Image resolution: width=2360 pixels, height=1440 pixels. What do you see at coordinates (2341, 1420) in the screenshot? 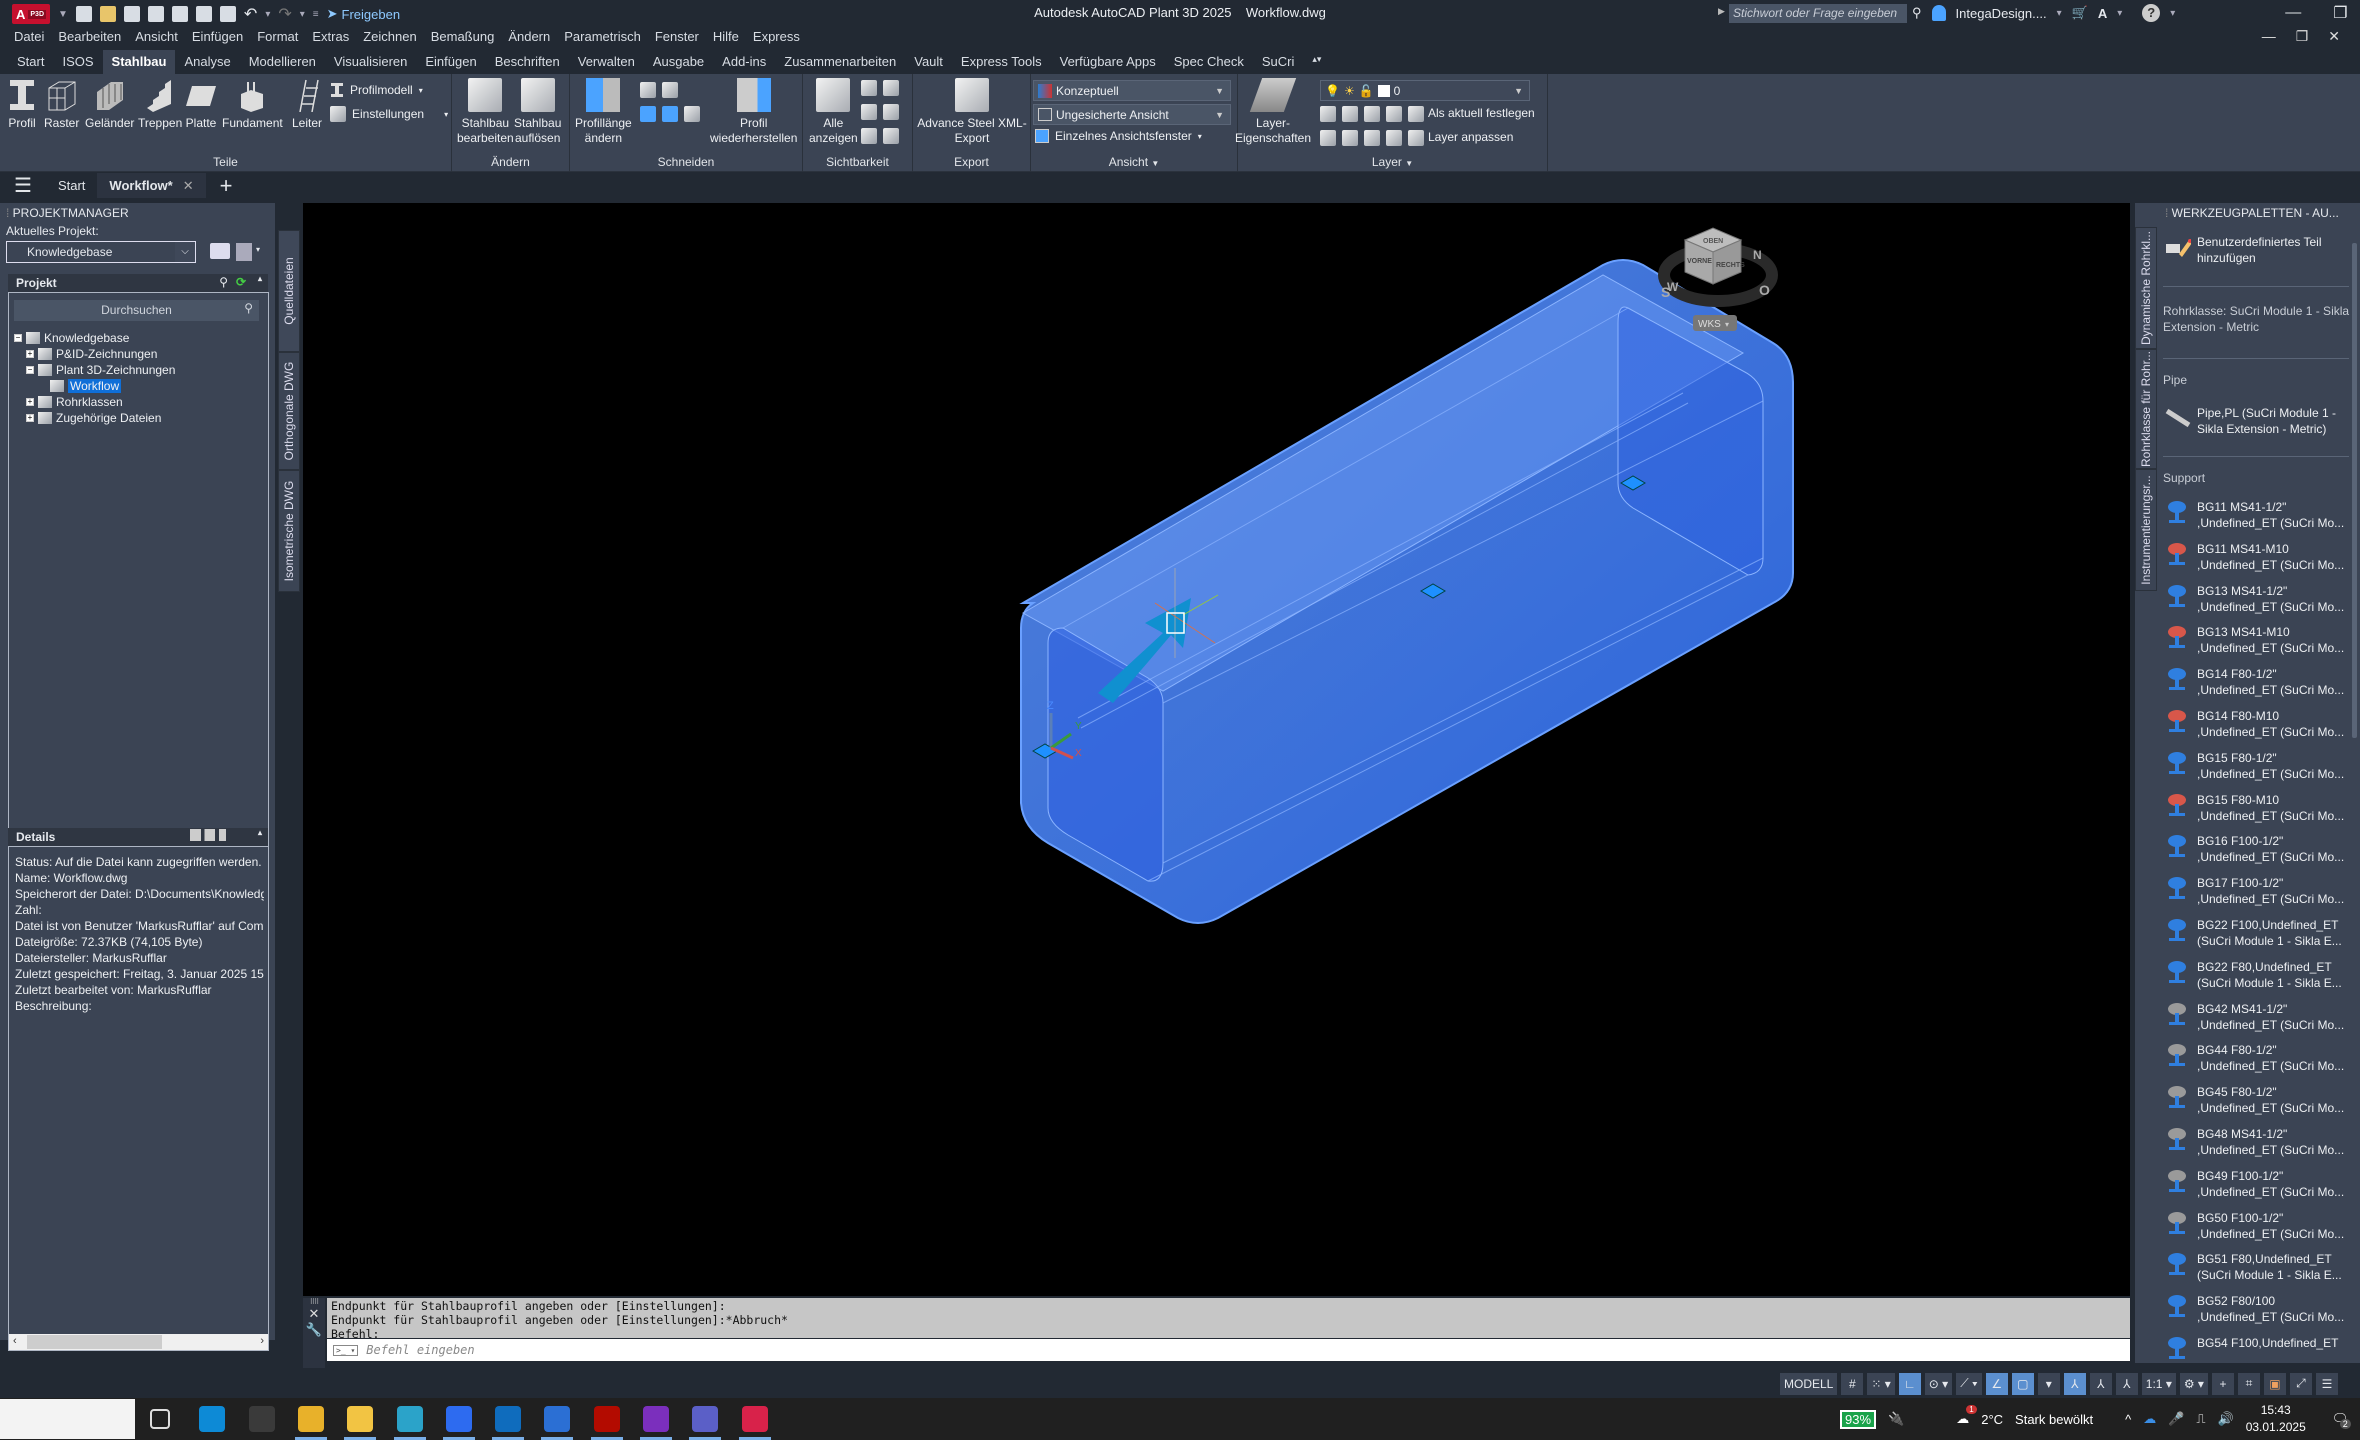
I see `notifications-icon: 🗨 2` at bounding box center [2341, 1420].